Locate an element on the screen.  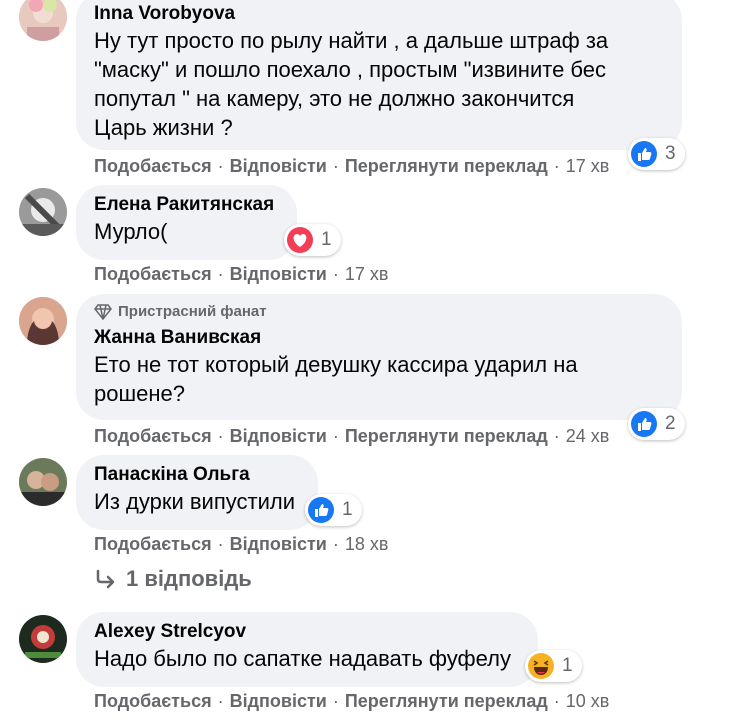
comment-author: Елена Ракитянская is located at coordinates (186, 205).